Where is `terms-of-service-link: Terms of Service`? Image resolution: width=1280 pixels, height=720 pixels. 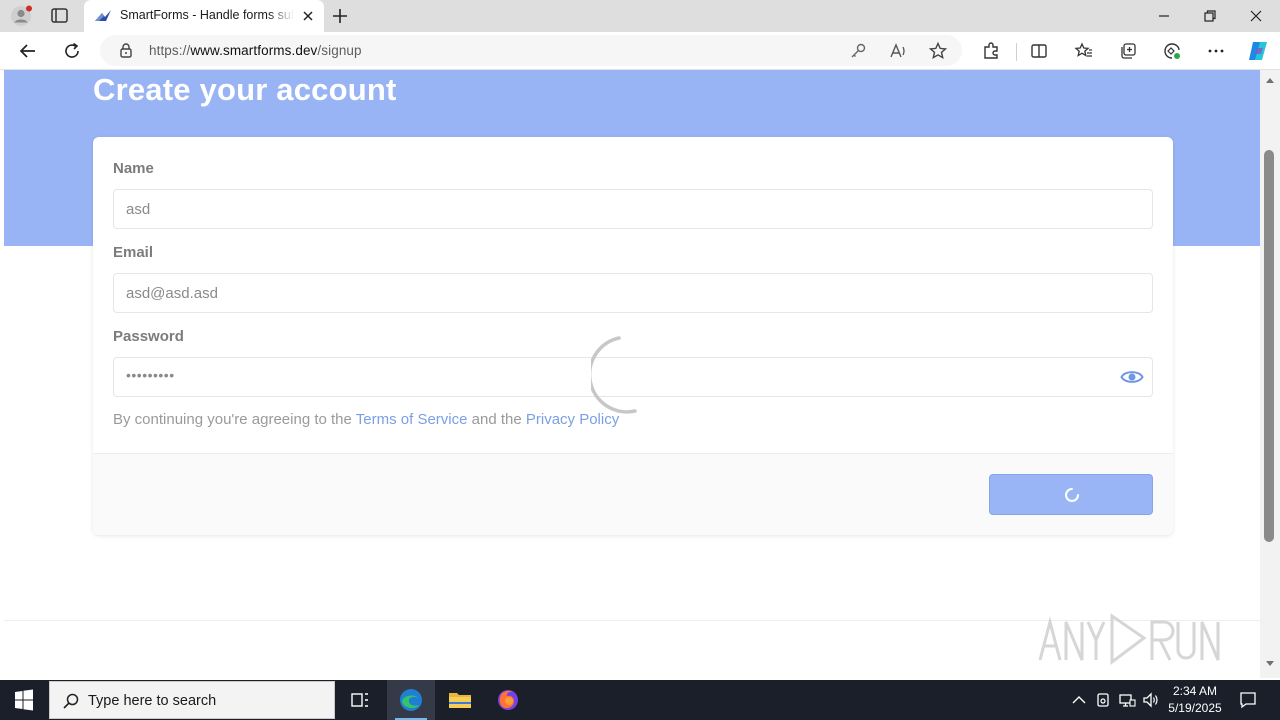 terms-of-service-link: Terms of Service is located at coordinates (412, 419).